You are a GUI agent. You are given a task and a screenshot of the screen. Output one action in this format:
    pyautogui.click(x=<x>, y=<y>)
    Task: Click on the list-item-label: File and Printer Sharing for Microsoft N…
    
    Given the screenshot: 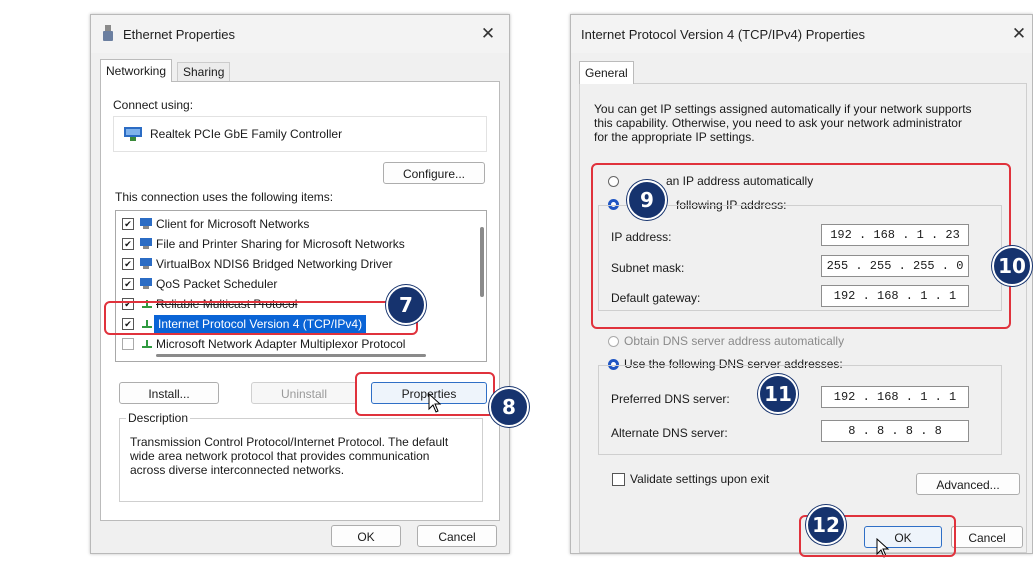 What is the action you would take?
    pyautogui.click(x=280, y=244)
    